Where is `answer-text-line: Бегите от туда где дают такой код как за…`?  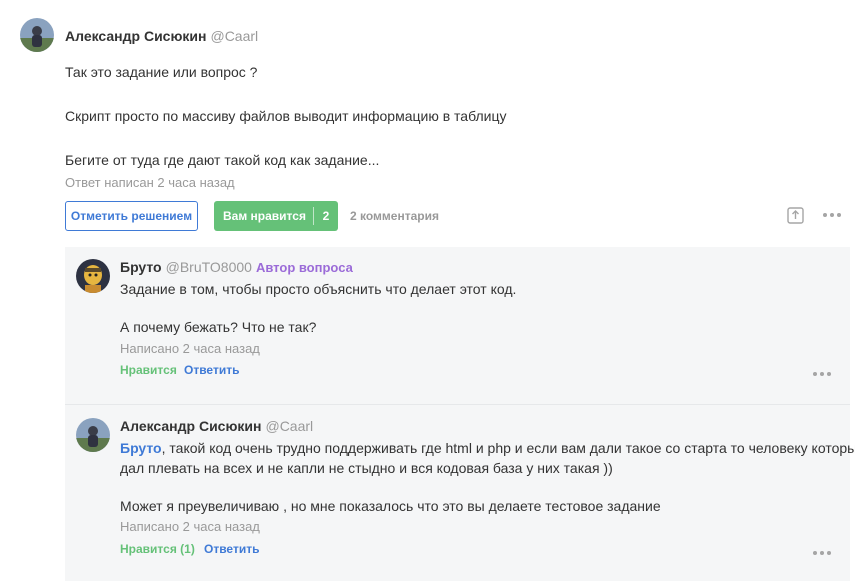 answer-text-line: Бегите от туда где дают такой код как за… is located at coordinates (222, 160).